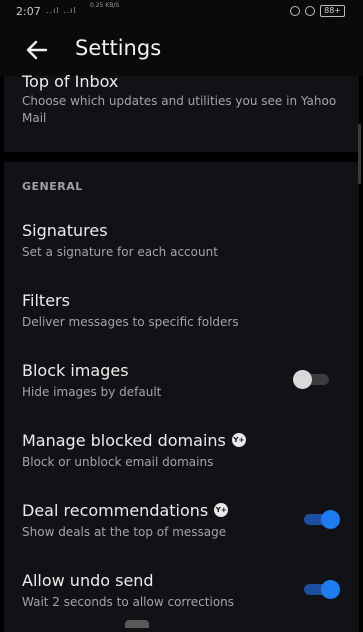 The width and height of the screenshot is (363, 632). Describe the element at coordinates (310, 11) in the screenshot. I see `alarm-icon` at that location.